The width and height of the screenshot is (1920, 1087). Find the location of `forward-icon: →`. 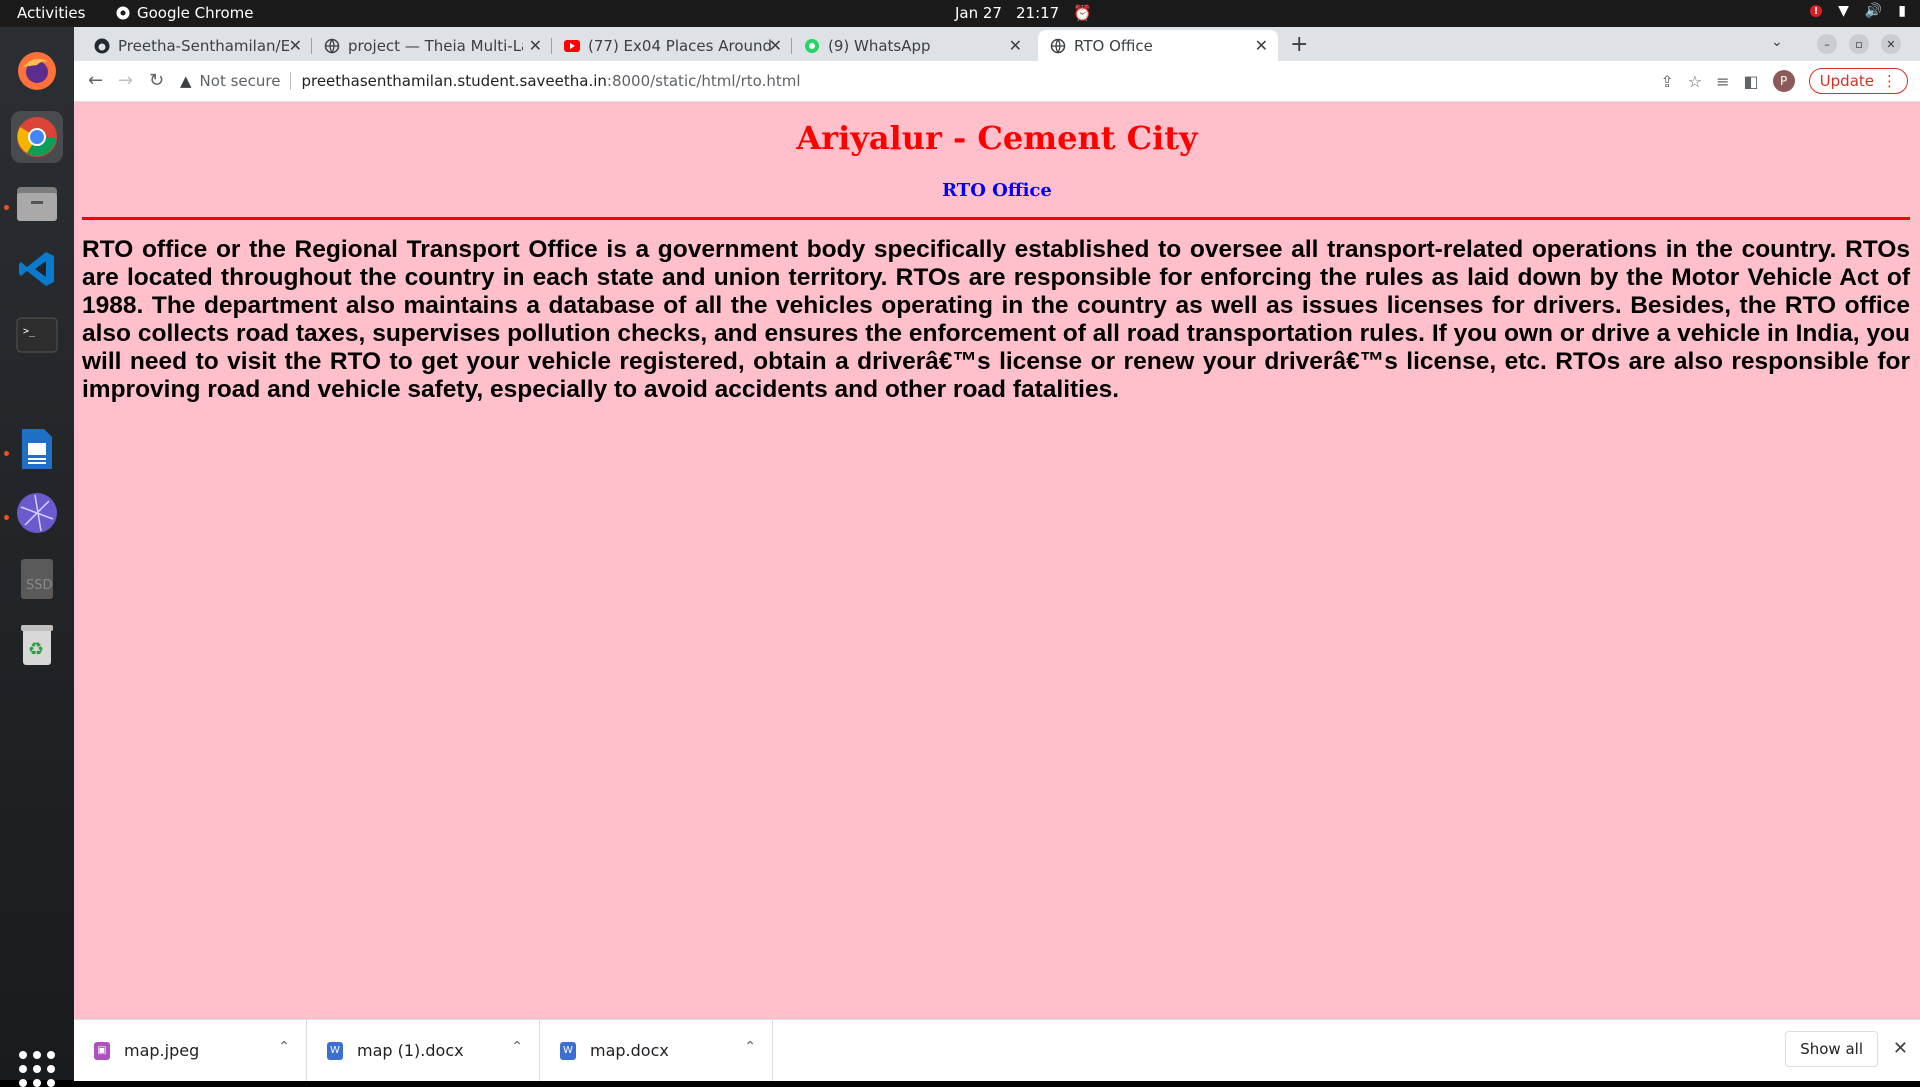

forward-icon: → is located at coordinates (125, 80).